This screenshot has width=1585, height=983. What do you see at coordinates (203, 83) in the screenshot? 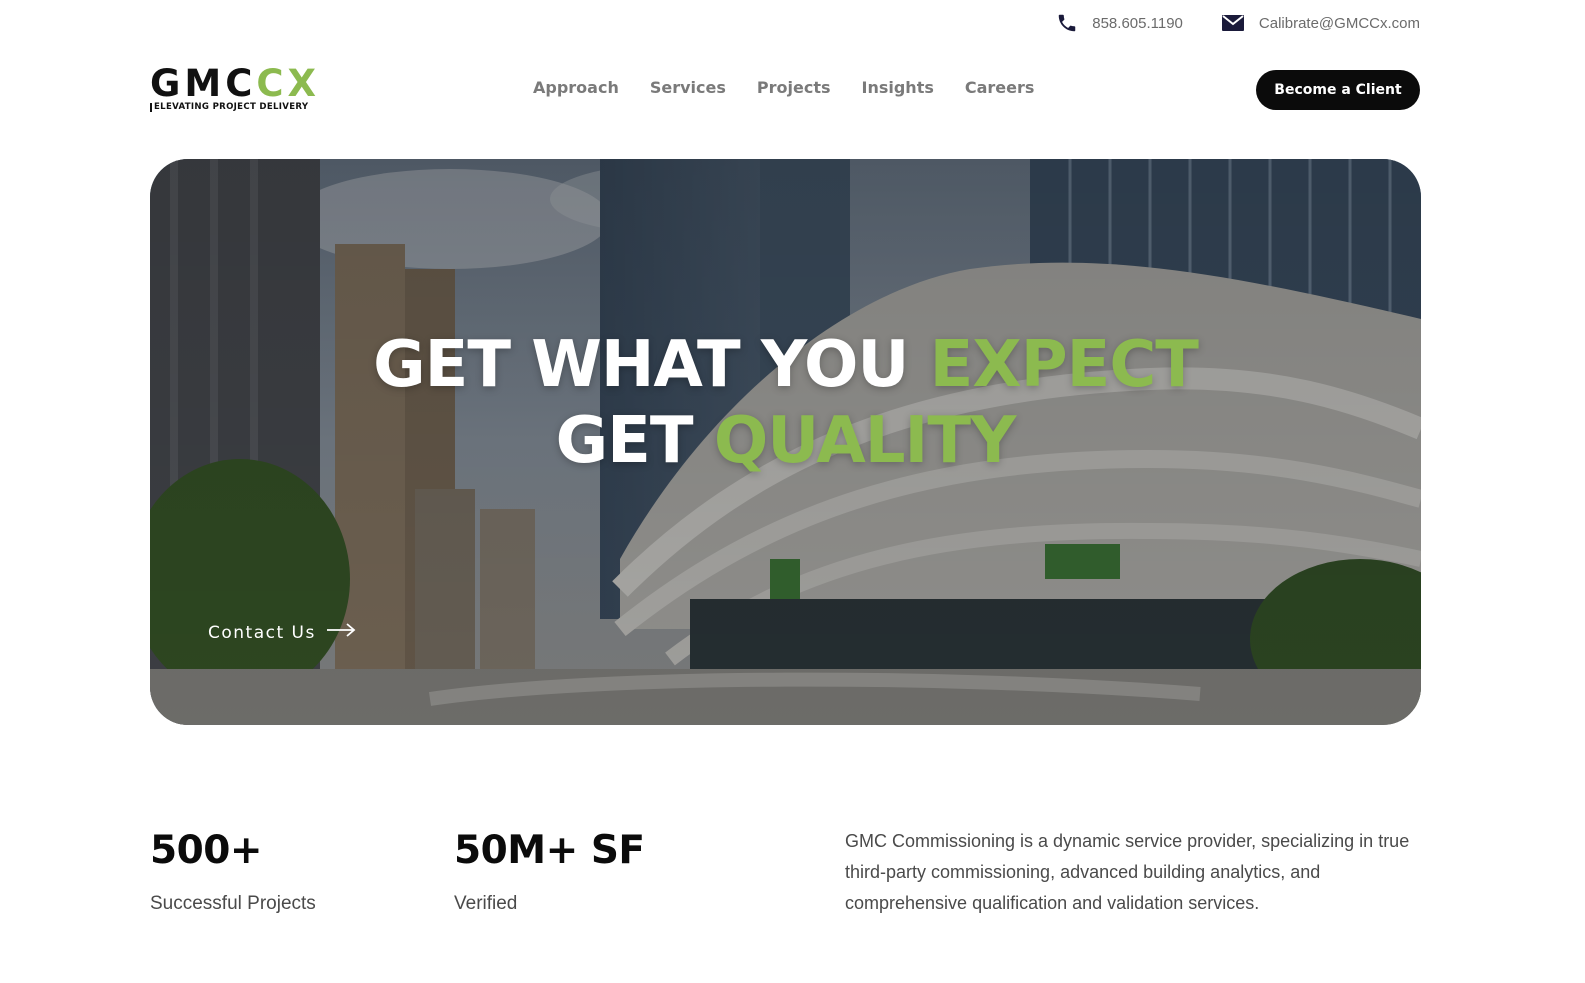
I see `logo-gmc: GMC` at bounding box center [203, 83].